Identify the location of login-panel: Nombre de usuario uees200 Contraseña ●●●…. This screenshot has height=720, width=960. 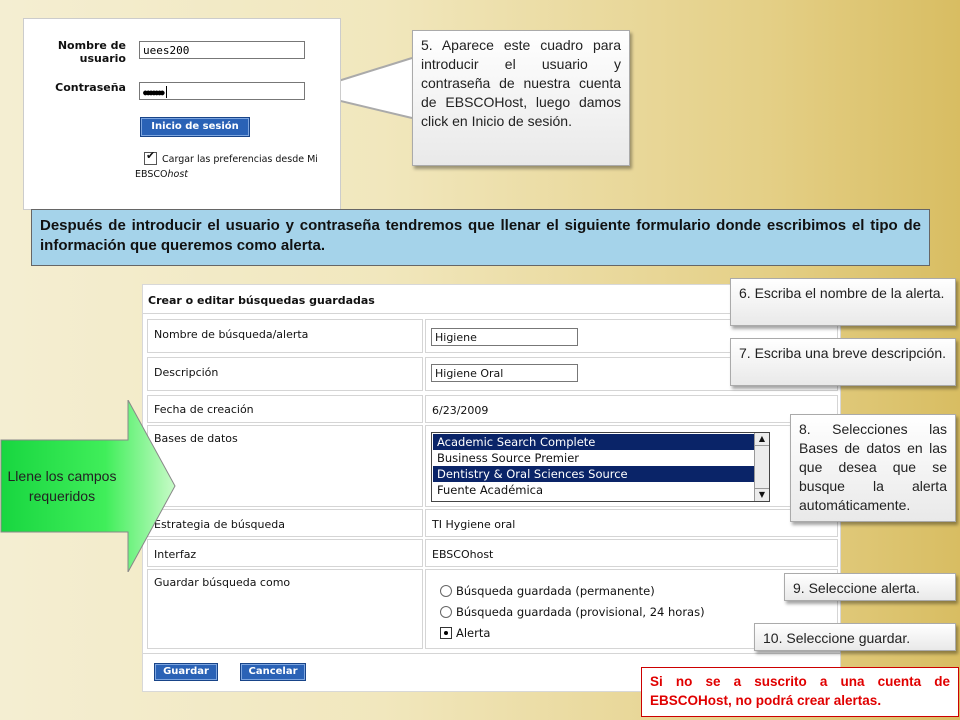
(182, 114).